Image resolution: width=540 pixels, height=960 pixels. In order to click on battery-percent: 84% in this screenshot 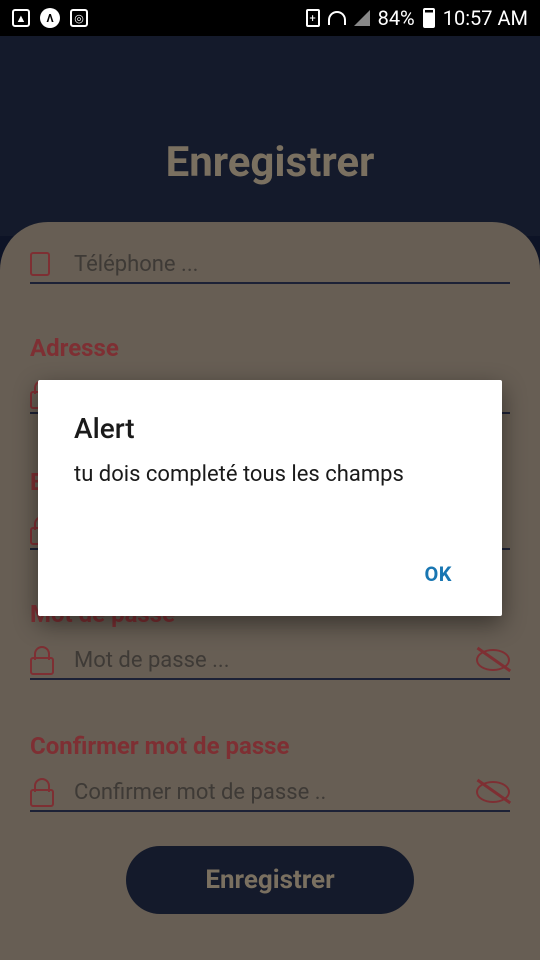, I will do `click(396, 18)`.